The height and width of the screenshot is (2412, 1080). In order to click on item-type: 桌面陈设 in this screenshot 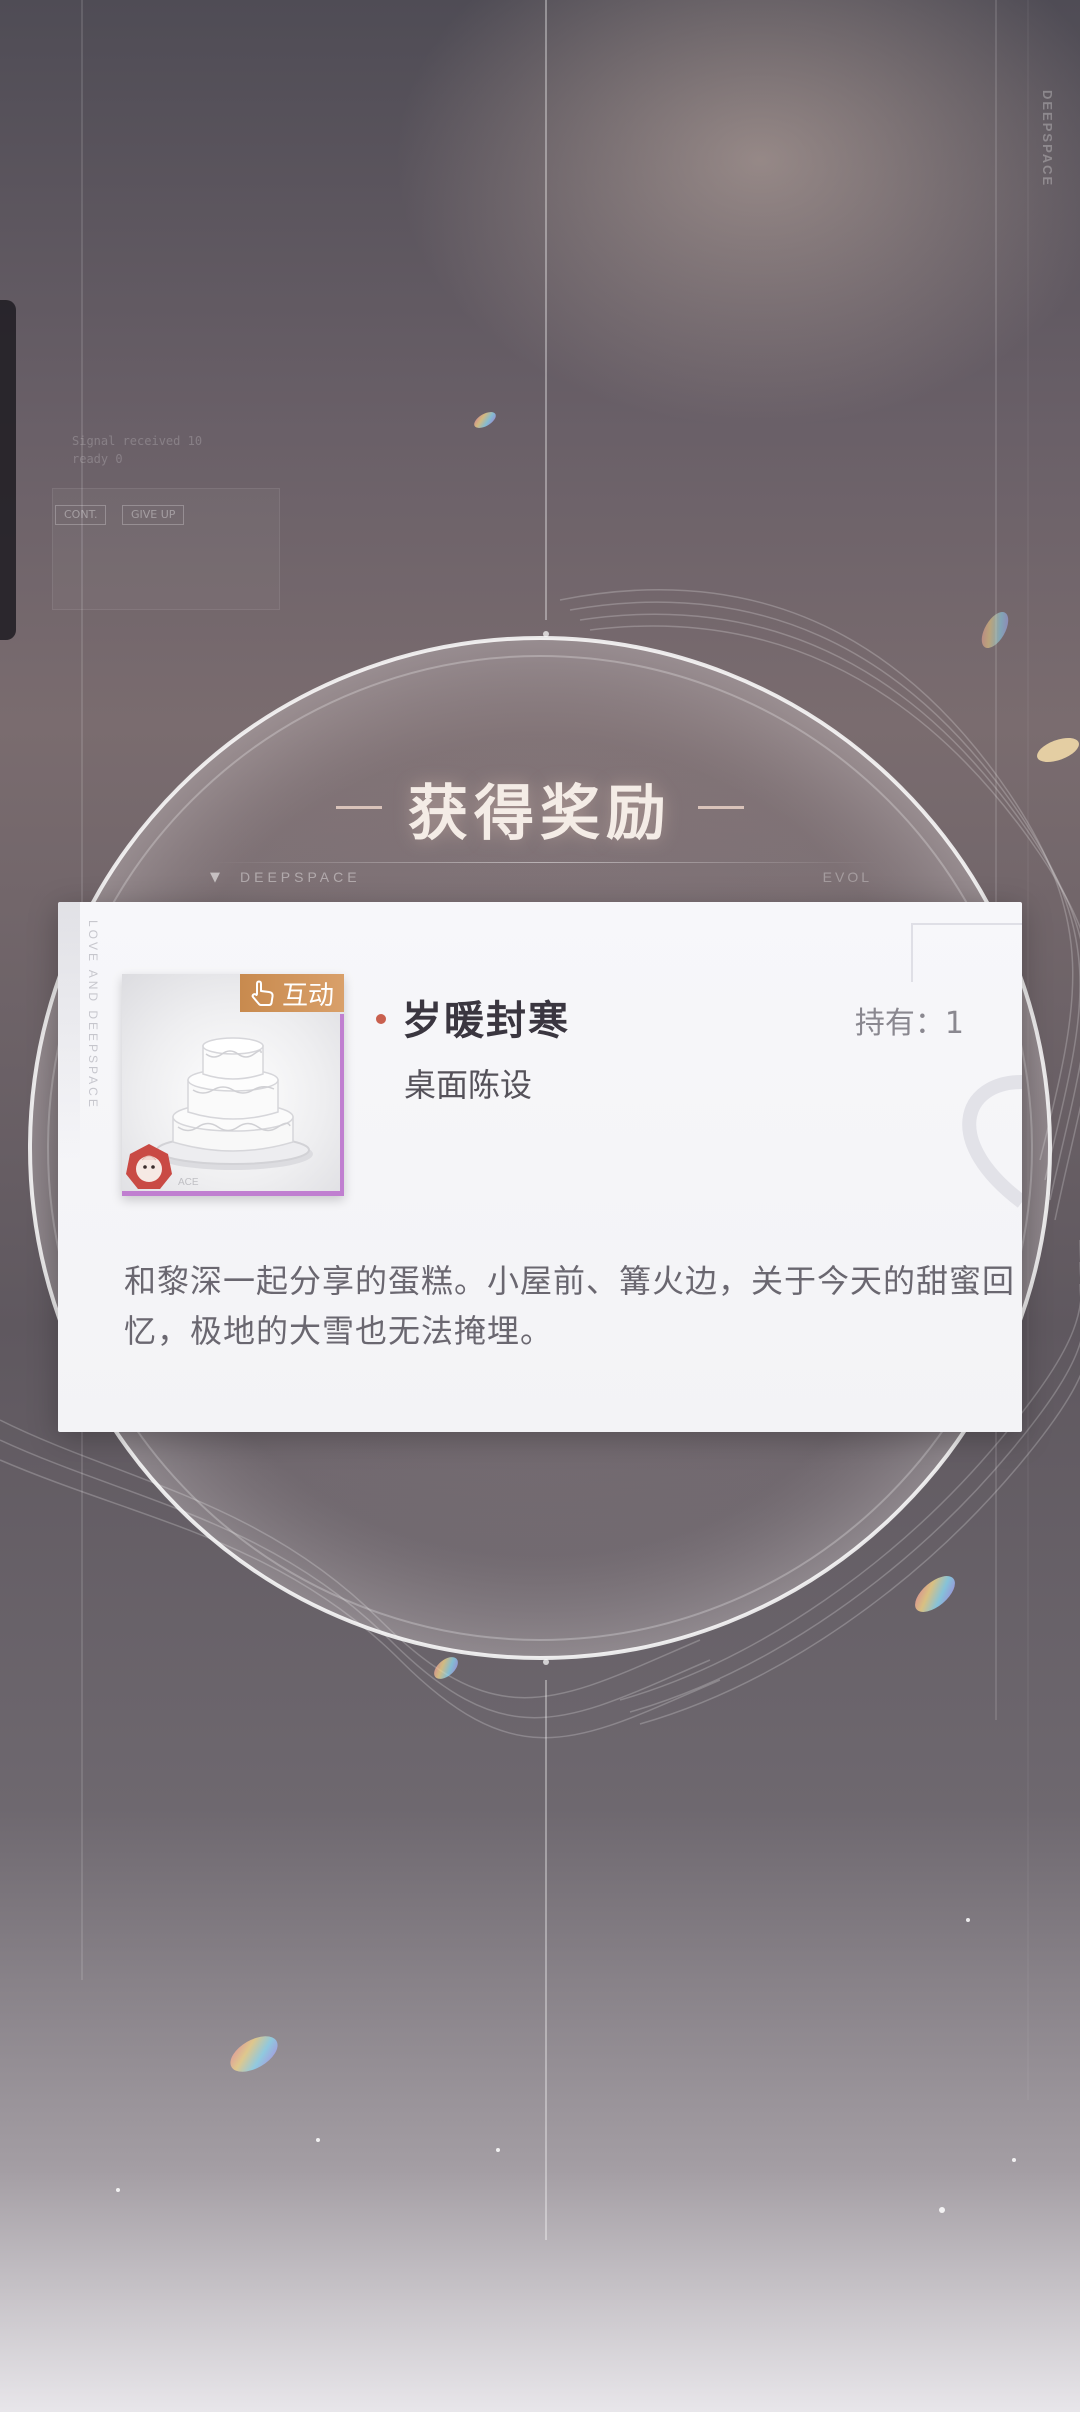, I will do `click(468, 1085)`.